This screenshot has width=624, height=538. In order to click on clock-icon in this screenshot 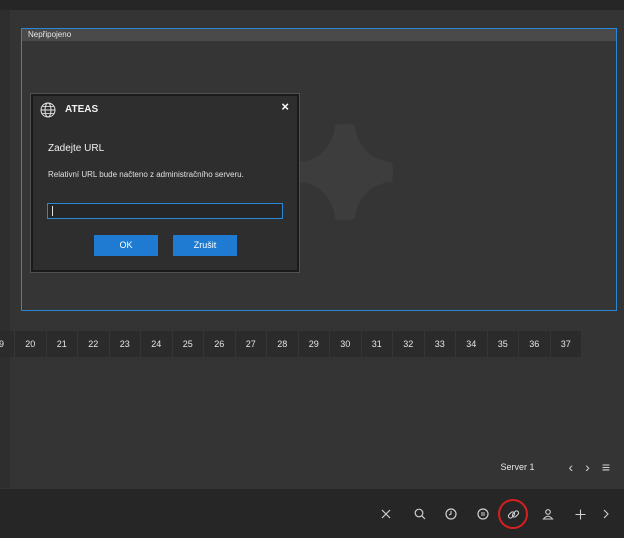, I will do `click(451, 514)`.